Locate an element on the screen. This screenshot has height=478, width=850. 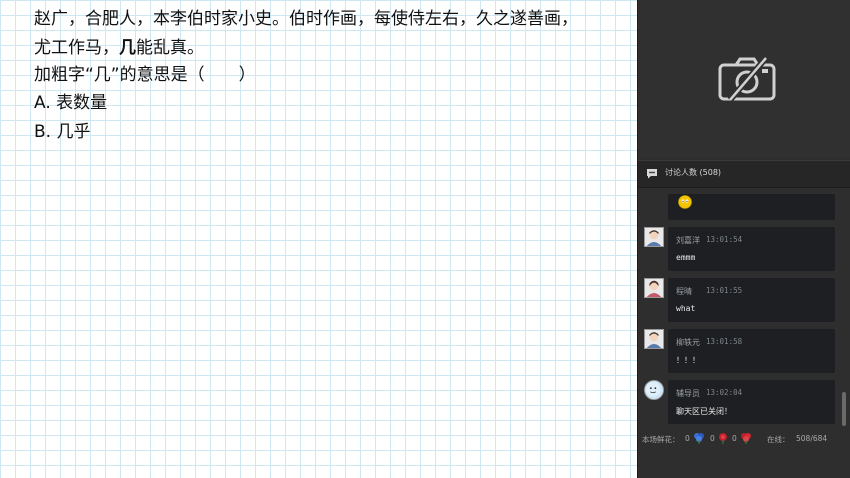
chat-header: 讨论人数 (508) is located at coordinates (744, 174).